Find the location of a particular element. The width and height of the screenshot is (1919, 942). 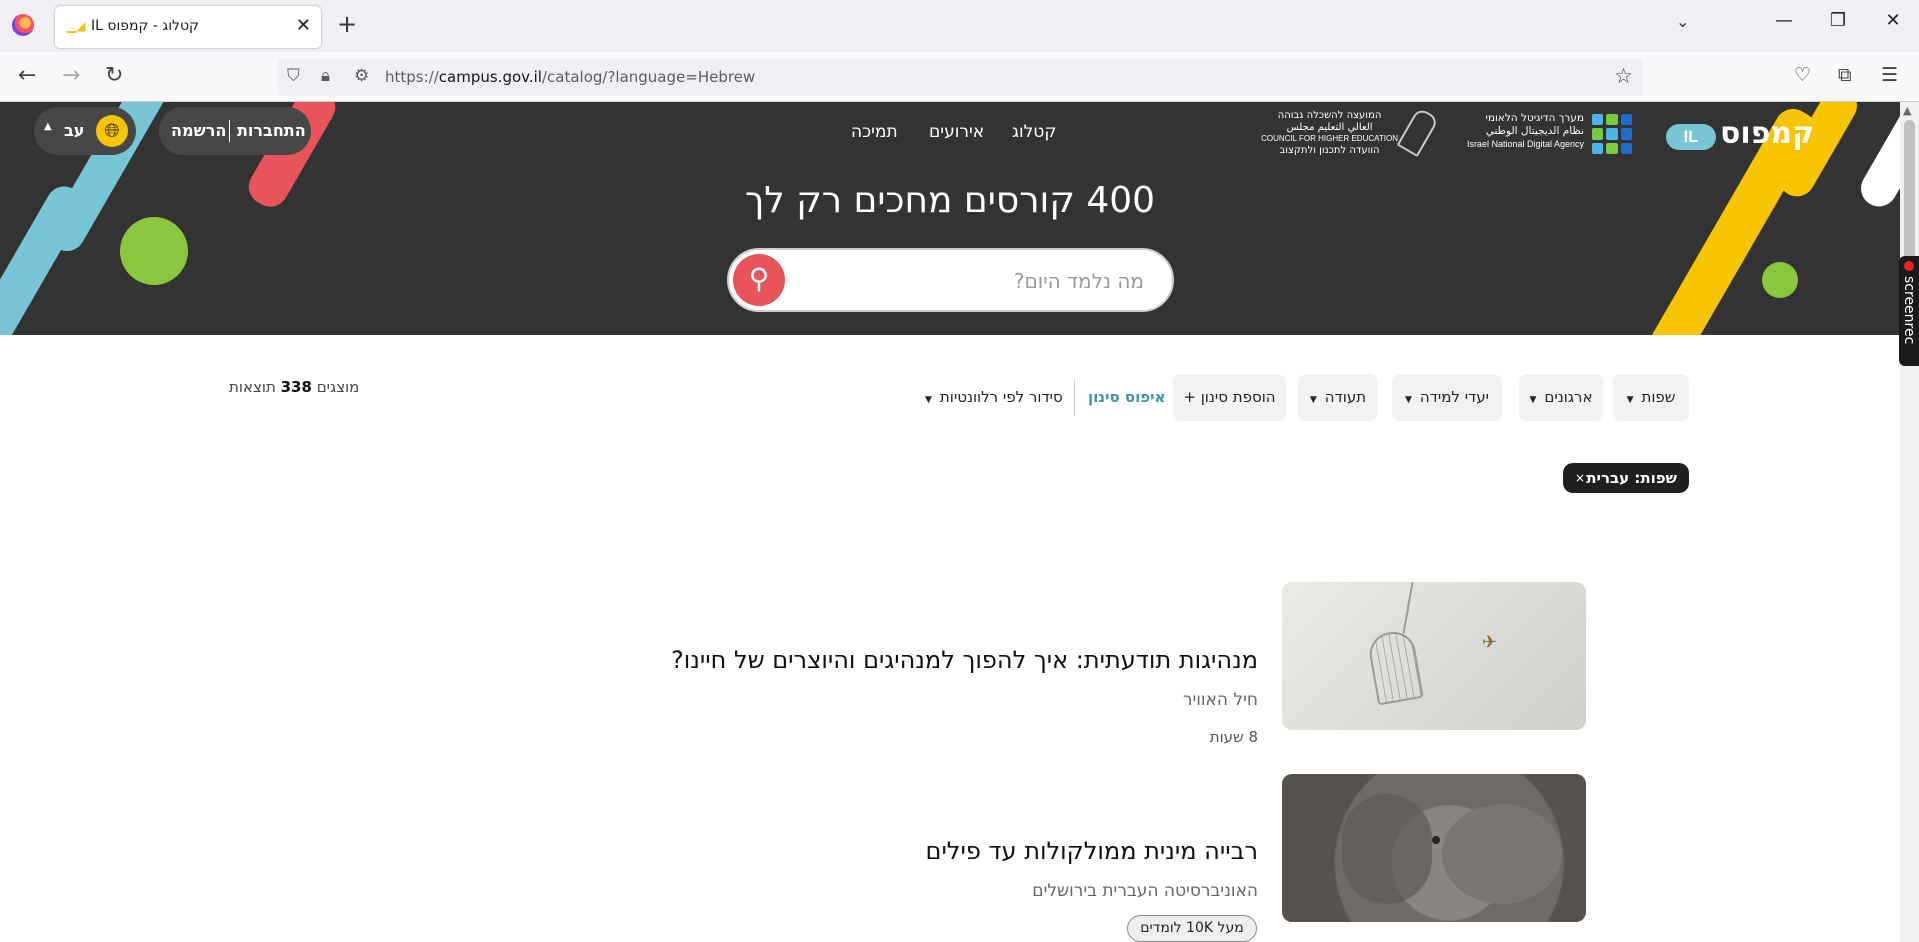

elephant-ear-image is located at coordinates (1502, 854).